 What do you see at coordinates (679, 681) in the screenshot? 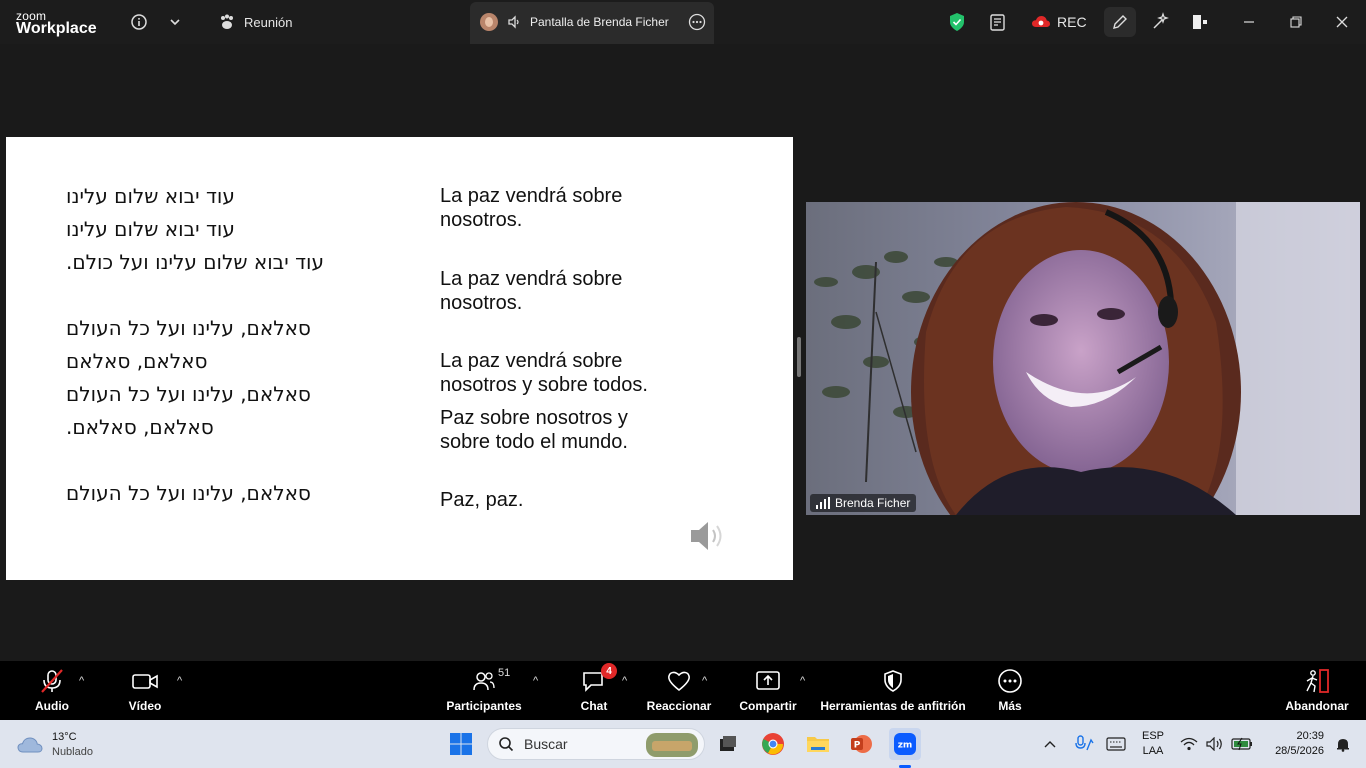
I see `heart-icon` at bounding box center [679, 681].